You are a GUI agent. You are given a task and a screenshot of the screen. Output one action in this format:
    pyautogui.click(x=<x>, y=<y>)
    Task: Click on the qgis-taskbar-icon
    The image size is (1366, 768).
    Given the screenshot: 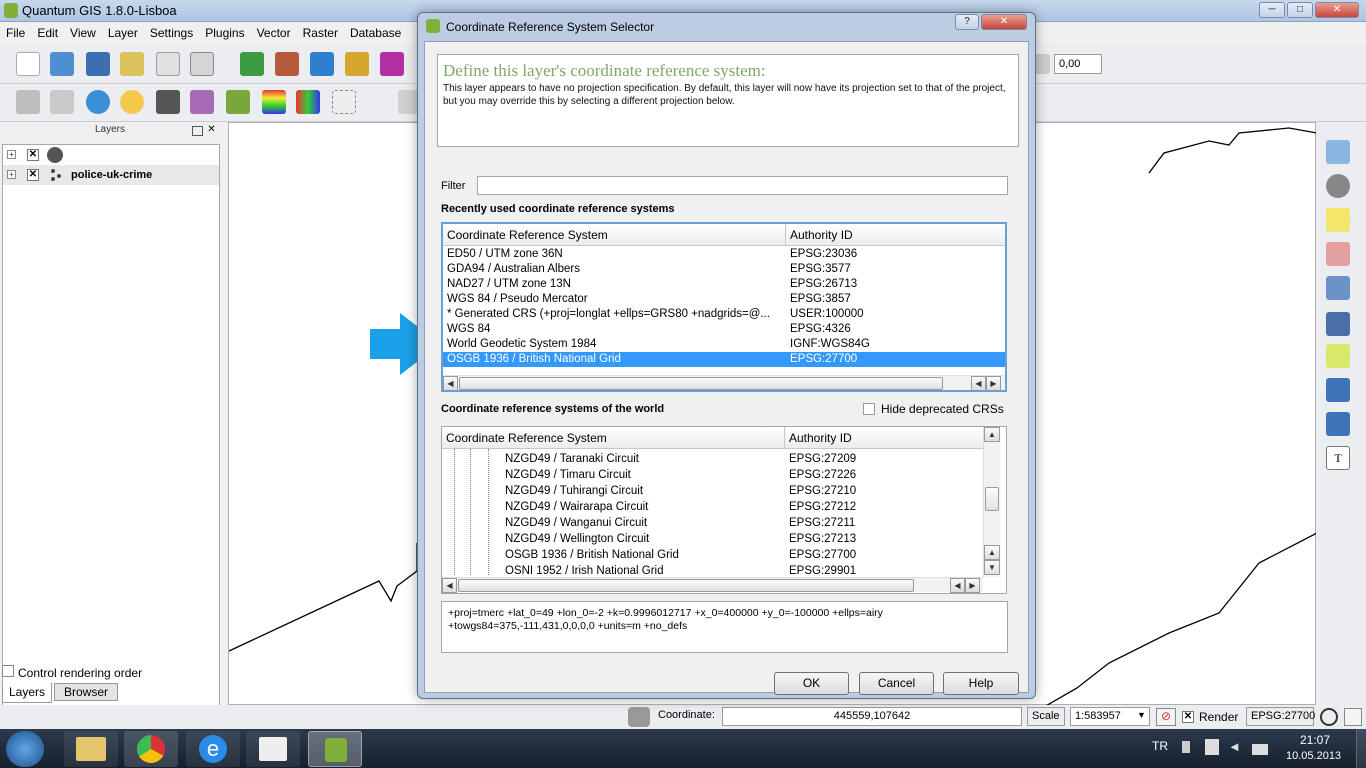 What is the action you would take?
    pyautogui.click(x=335, y=749)
    